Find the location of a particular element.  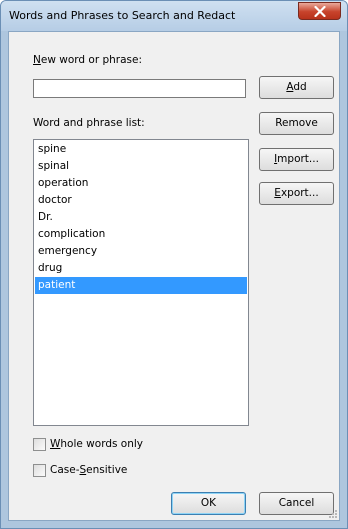

close-icon is located at coordinates (320, 11).